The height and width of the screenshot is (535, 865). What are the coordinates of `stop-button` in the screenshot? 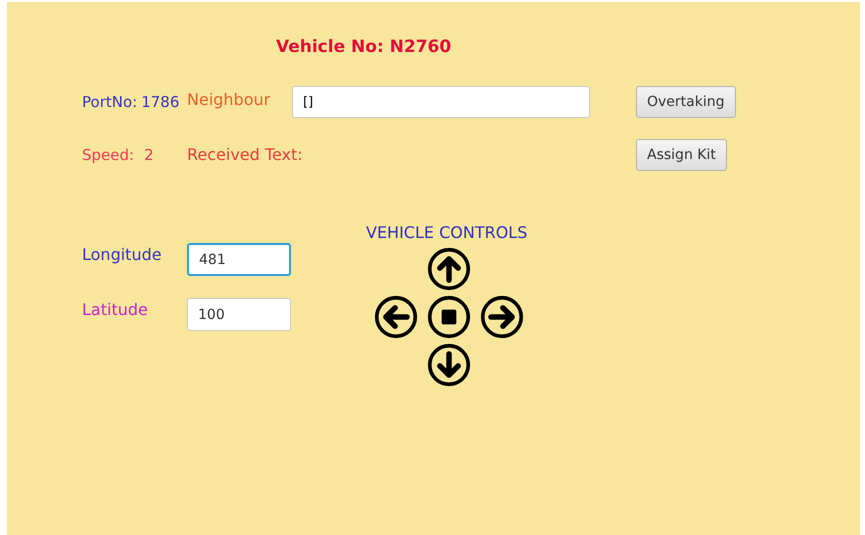 It's located at (448, 317).